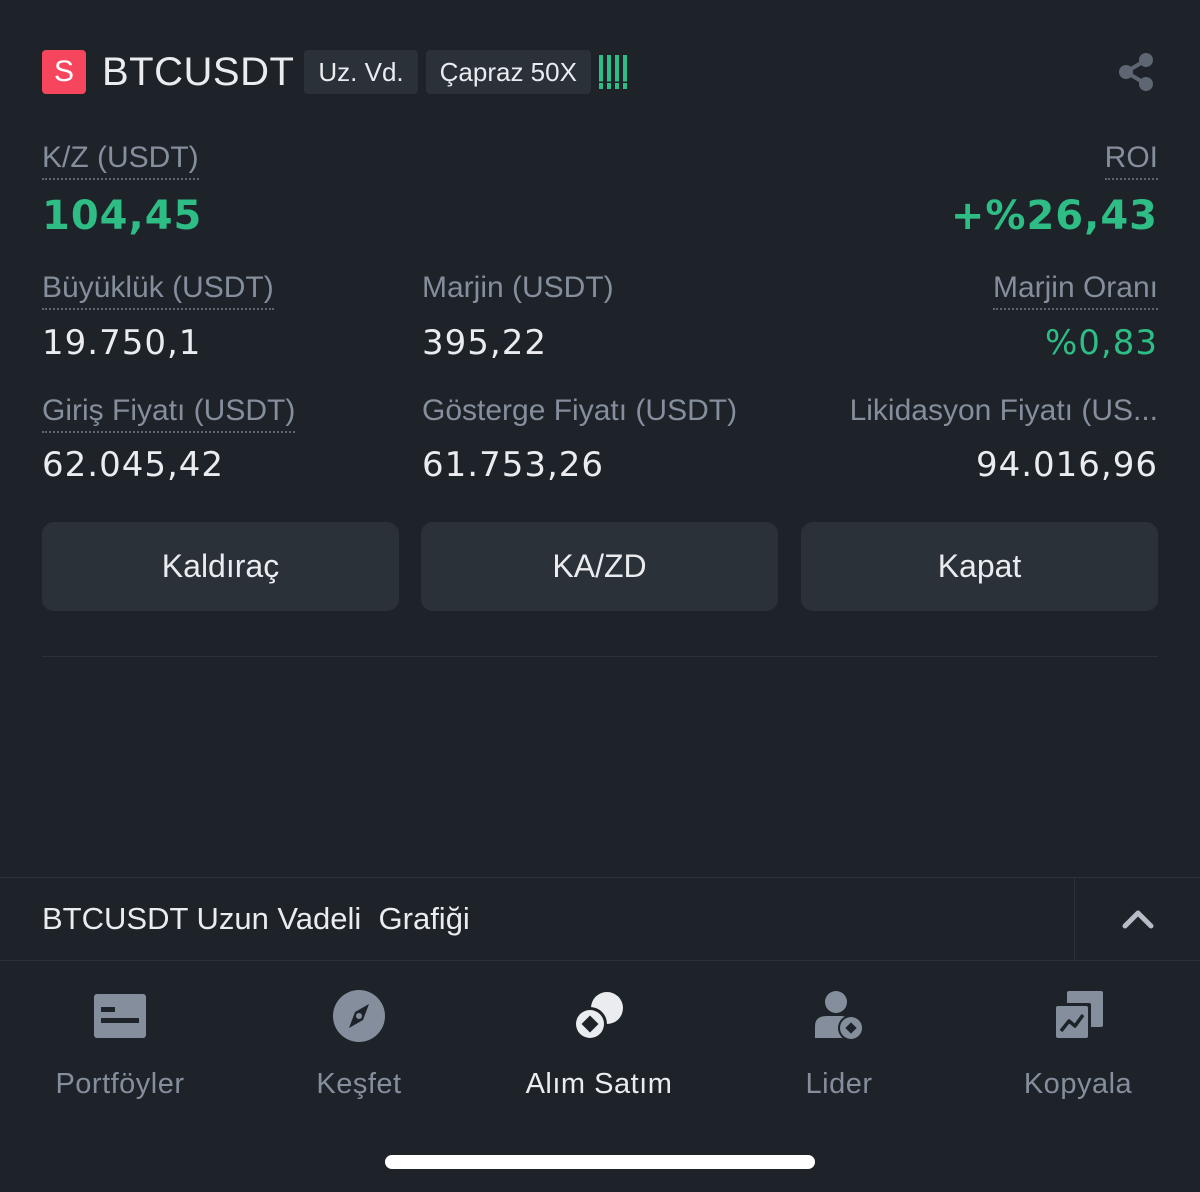 This screenshot has height=1192, width=1200. Describe the element at coordinates (1066, 465) in the screenshot. I see `liquidation-price-value: 94.016,96` at that location.